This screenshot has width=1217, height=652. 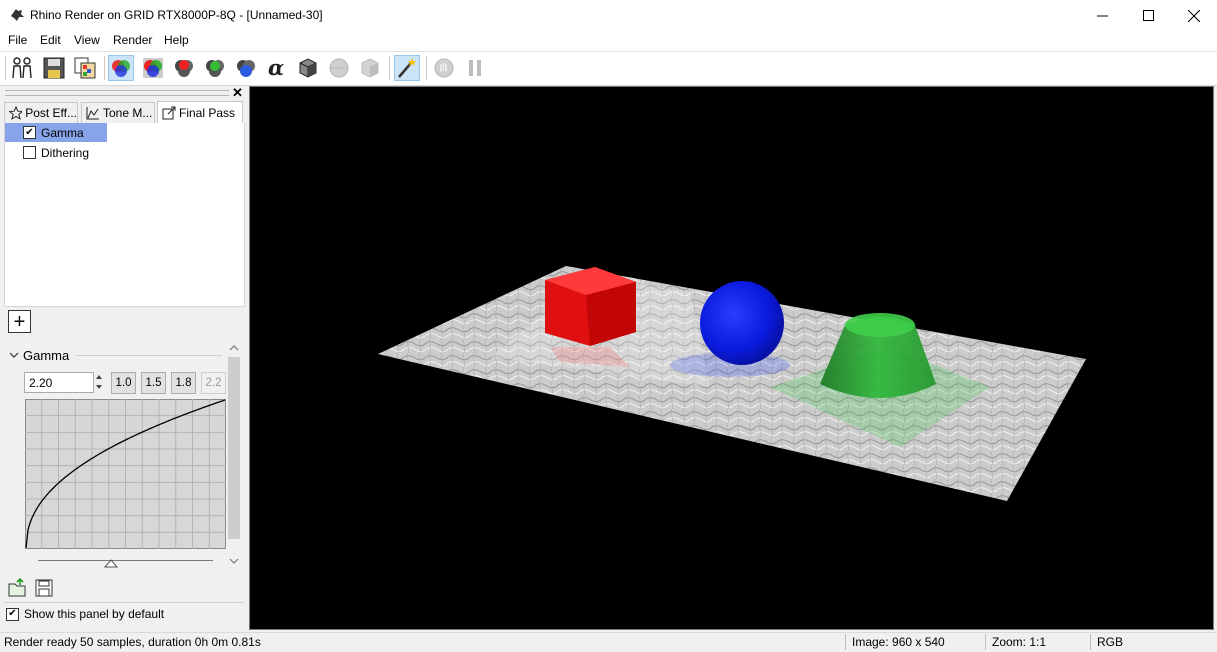 I want to click on rgb-alpha-channels-icon, so click(x=153, y=68).